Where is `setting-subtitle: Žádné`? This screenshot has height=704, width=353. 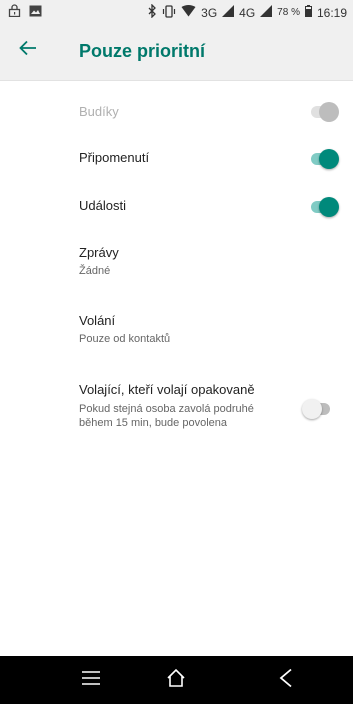
setting-subtitle: Žádné is located at coordinates (95, 271).